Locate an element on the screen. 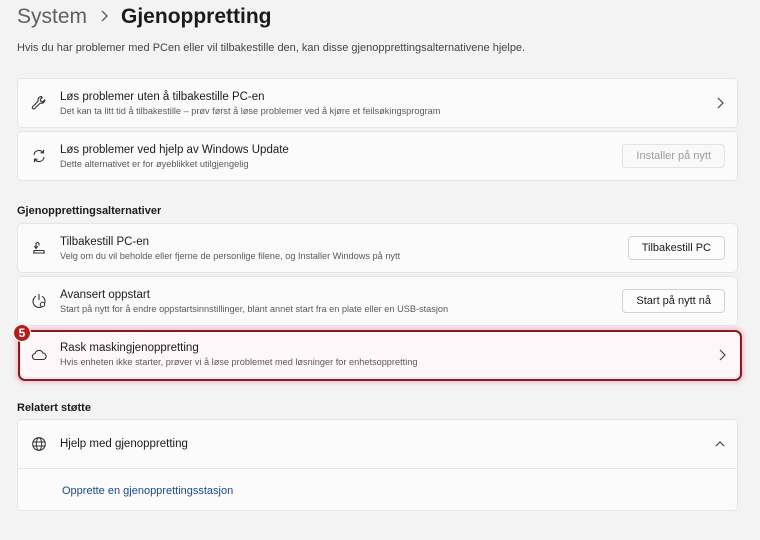  recovery-options-heading: Gjenopprettingsalternativer is located at coordinates (89, 211).